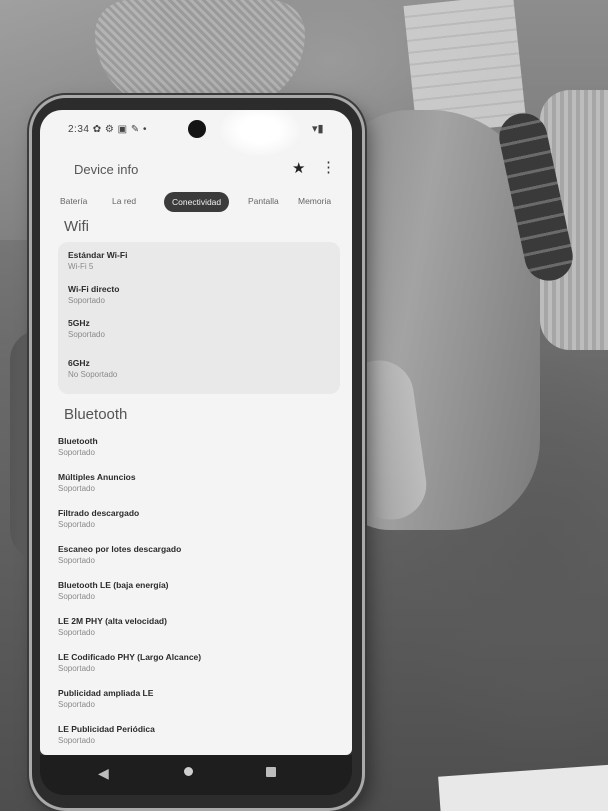  What do you see at coordinates (99, 513) in the screenshot?
I see `item-title: Filtrado descargado` at bounding box center [99, 513].